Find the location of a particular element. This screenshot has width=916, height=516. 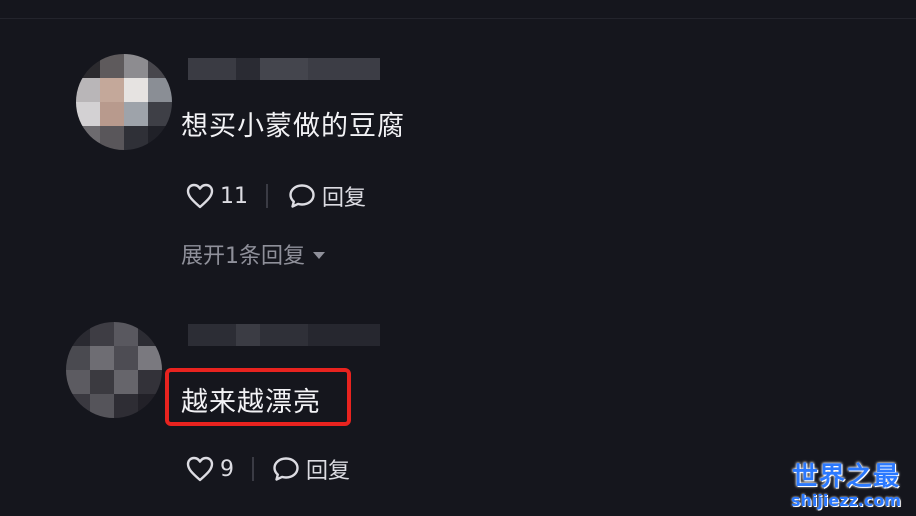

watermark-logo: 世界之最 shijiezz.com is located at coordinates (846, 486).